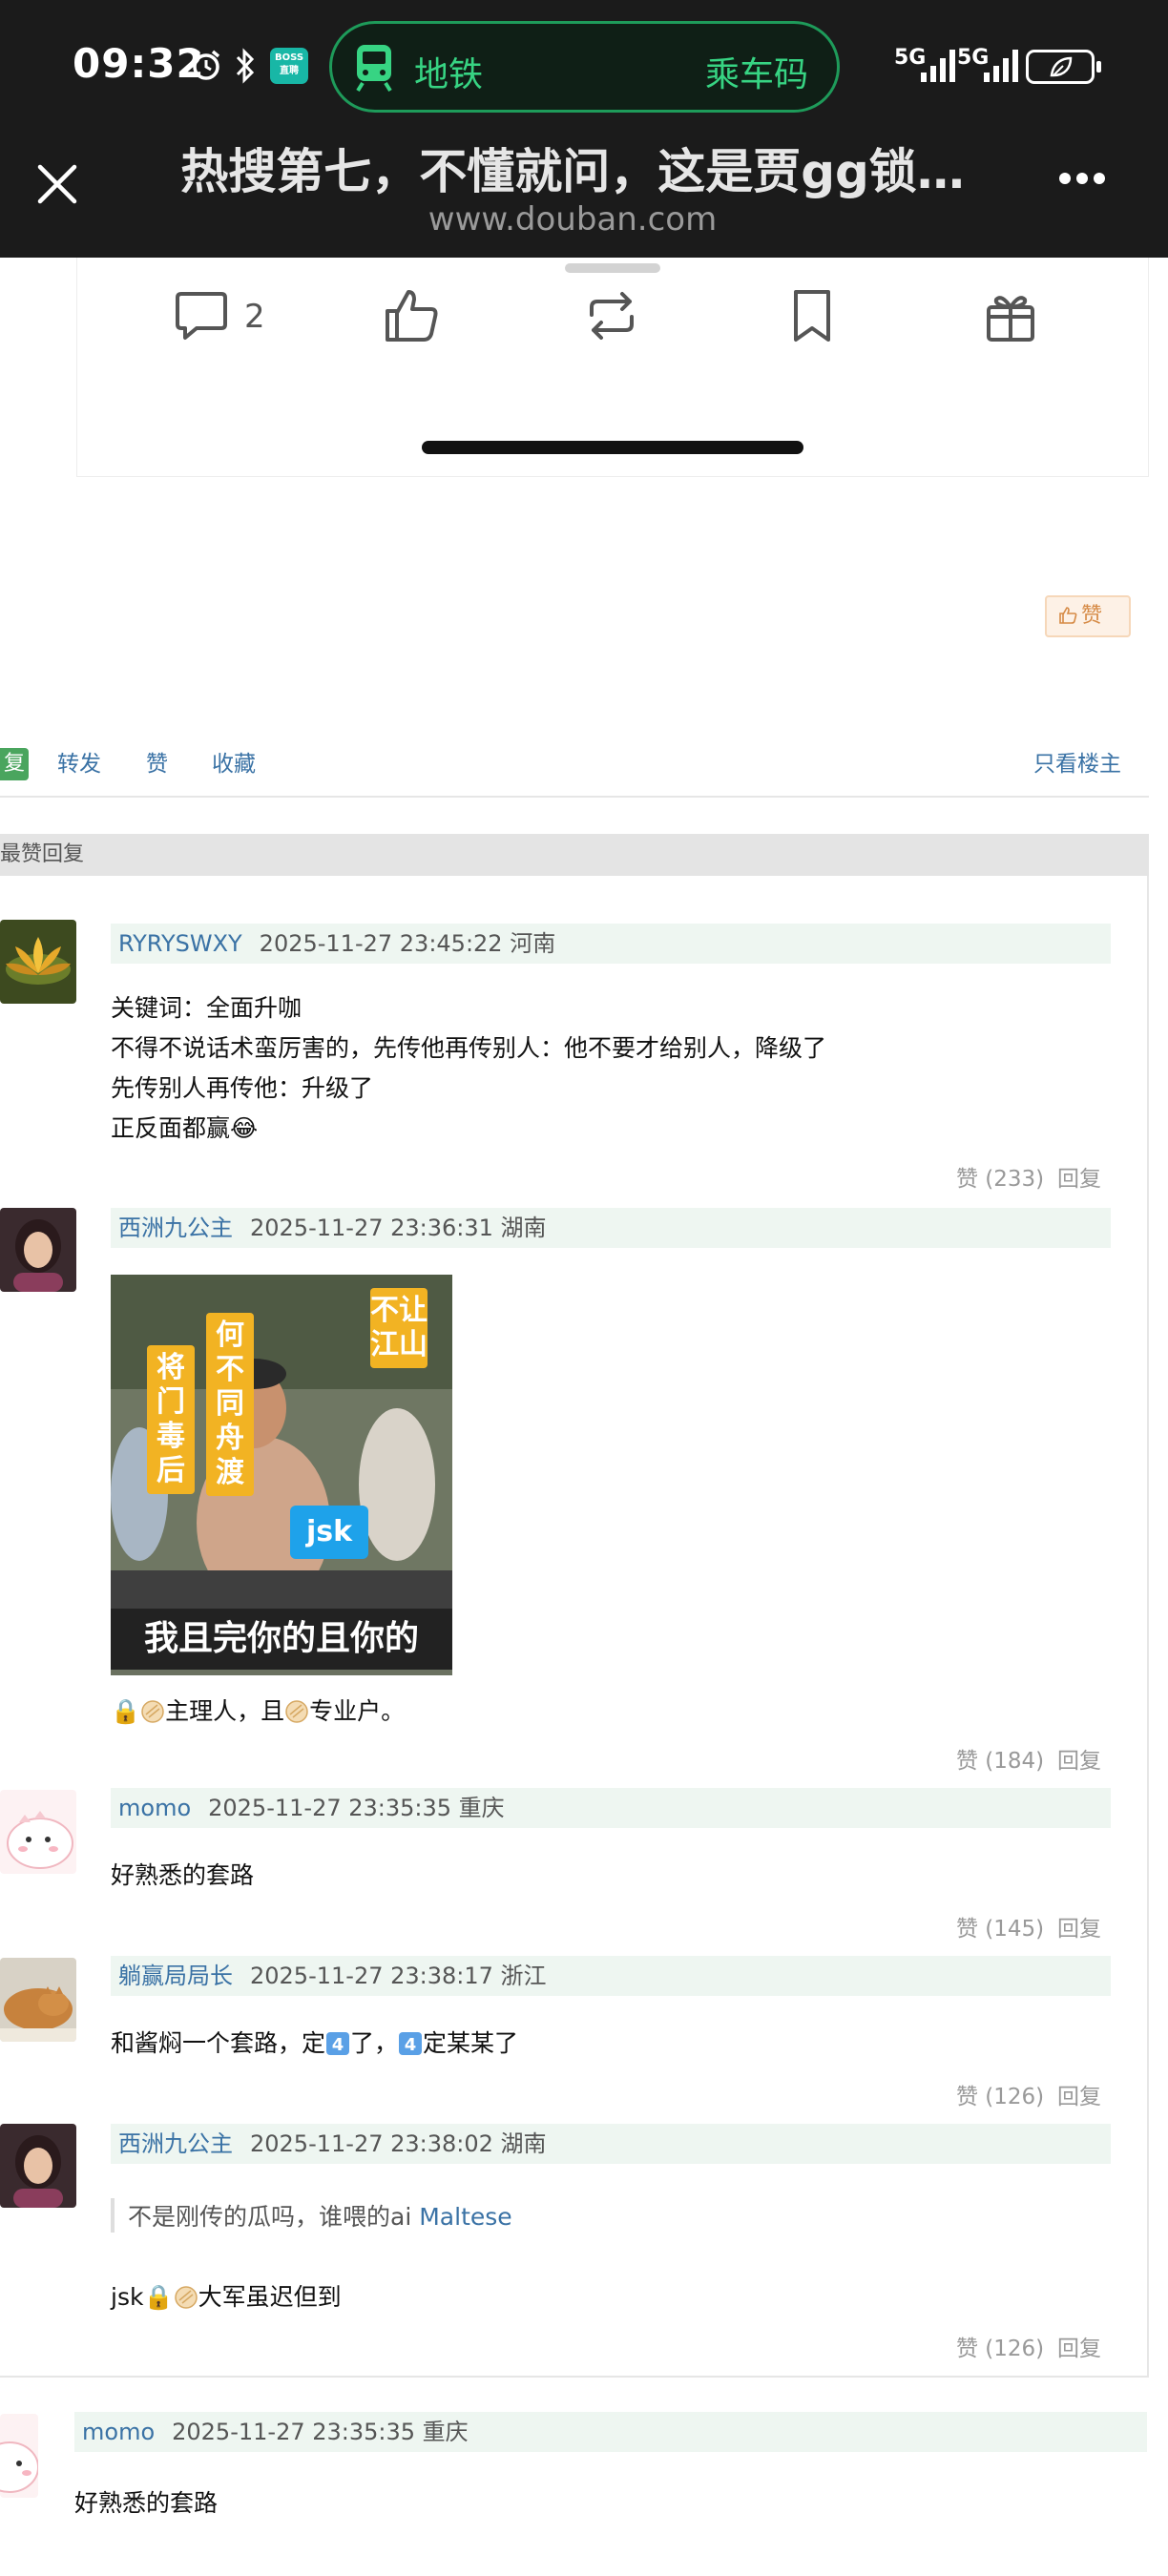 This screenshot has width=1168, height=2576. What do you see at coordinates (374, 69) in the screenshot?
I see `train-icon` at bounding box center [374, 69].